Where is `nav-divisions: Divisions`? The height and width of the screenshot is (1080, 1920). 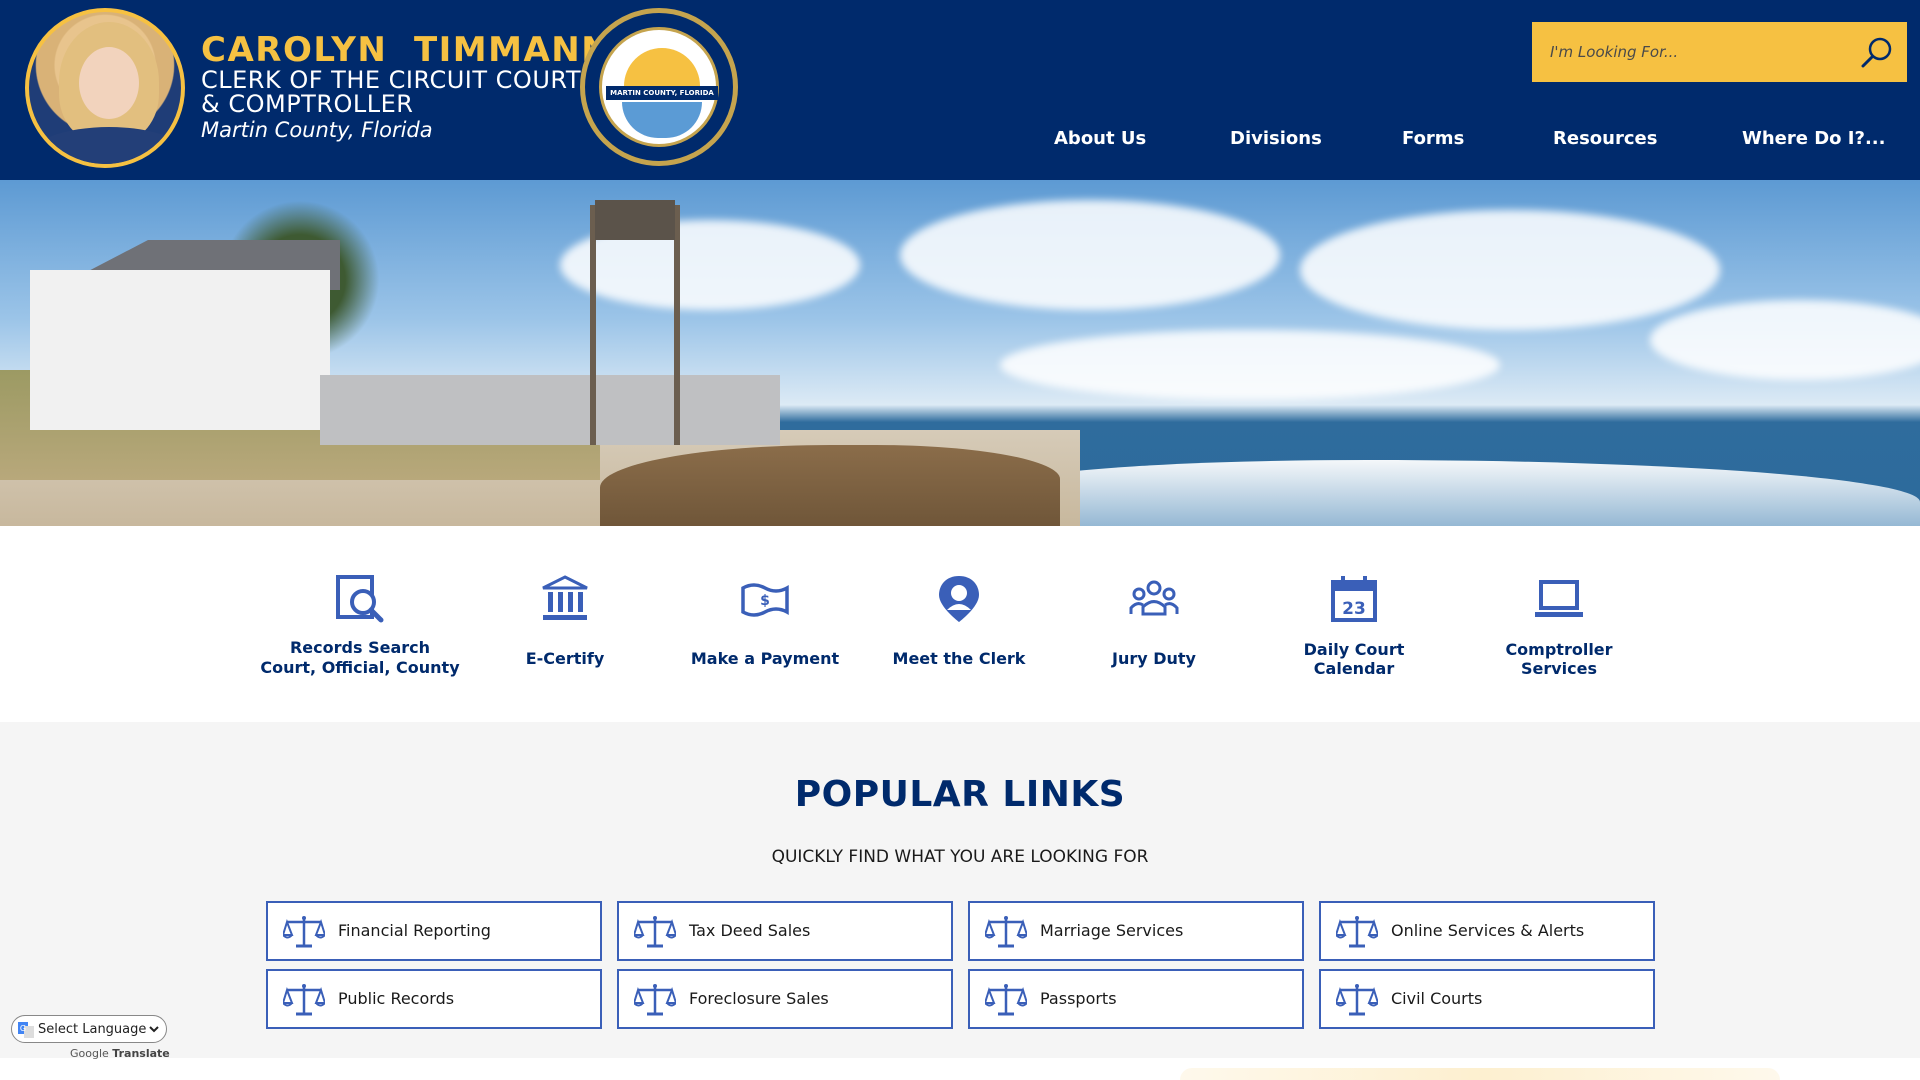
nav-divisions: Divisions is located at coordinates (1276, 142).